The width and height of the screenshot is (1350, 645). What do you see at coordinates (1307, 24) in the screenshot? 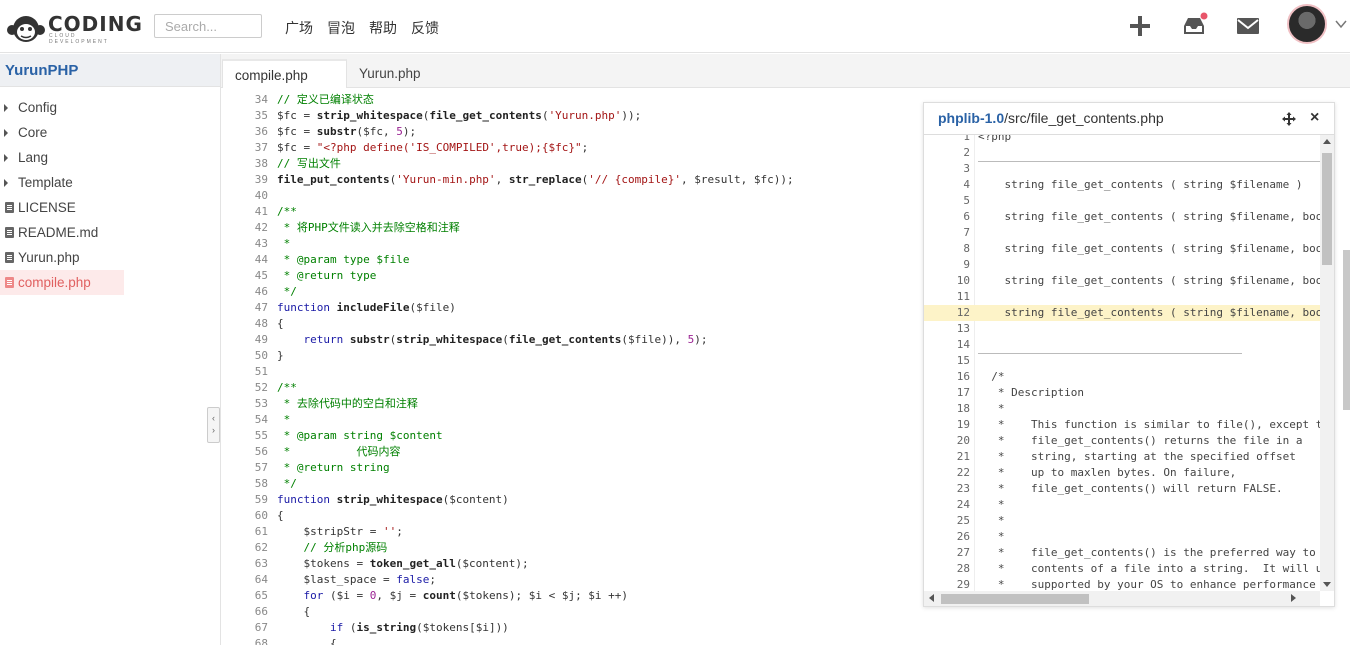
I see `avatar` at bounding box center [1307, 24].